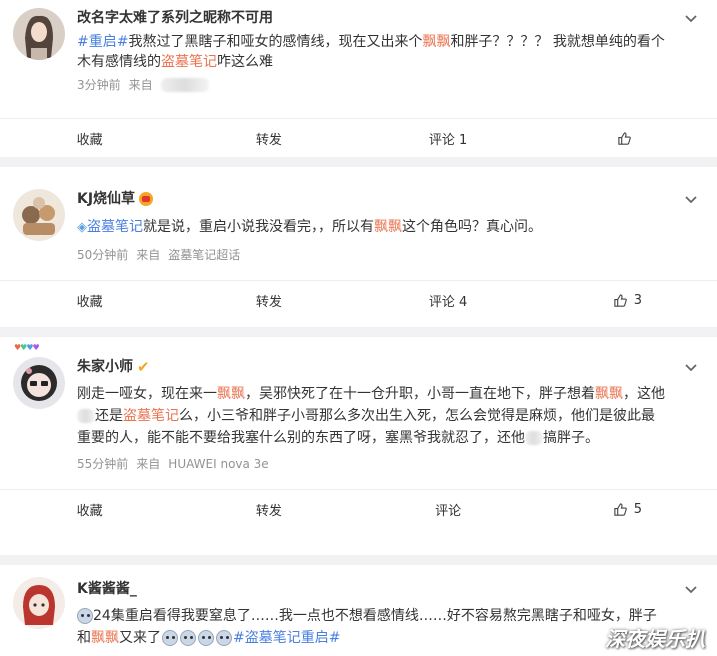  What do you see at coordinates (143, 367) in the screenshot?
I see `verified-v-icon: ✔` at bounding box center [143, 367].